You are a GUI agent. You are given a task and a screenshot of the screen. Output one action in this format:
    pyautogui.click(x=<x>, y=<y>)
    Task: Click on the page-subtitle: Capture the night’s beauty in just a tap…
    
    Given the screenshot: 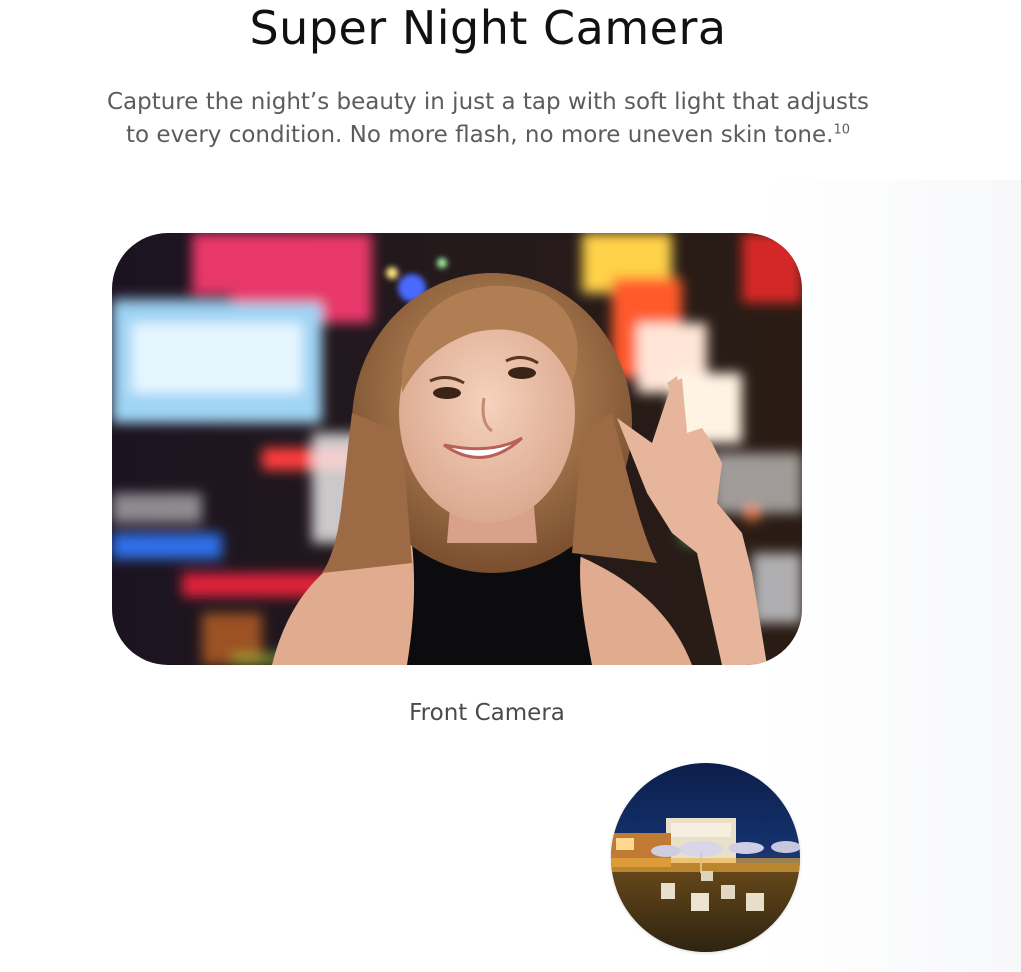 What is the action you would take?
    pyautogui.click(x=488, y=119)
    